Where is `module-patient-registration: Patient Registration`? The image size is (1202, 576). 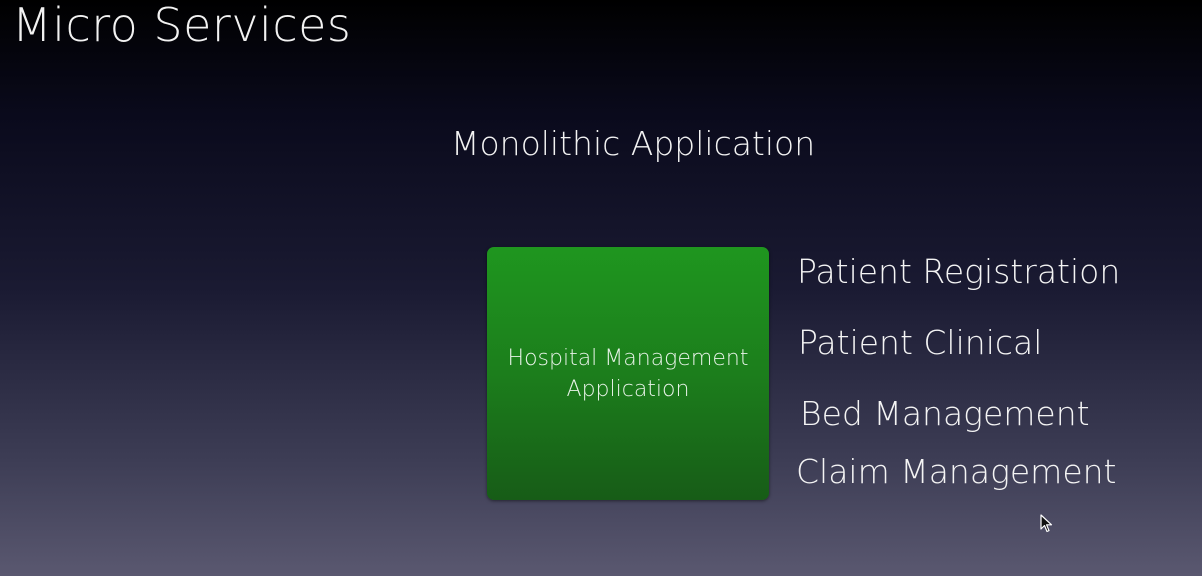
module-patient-registration: Patient Registration is located at coordinates (959, 271).